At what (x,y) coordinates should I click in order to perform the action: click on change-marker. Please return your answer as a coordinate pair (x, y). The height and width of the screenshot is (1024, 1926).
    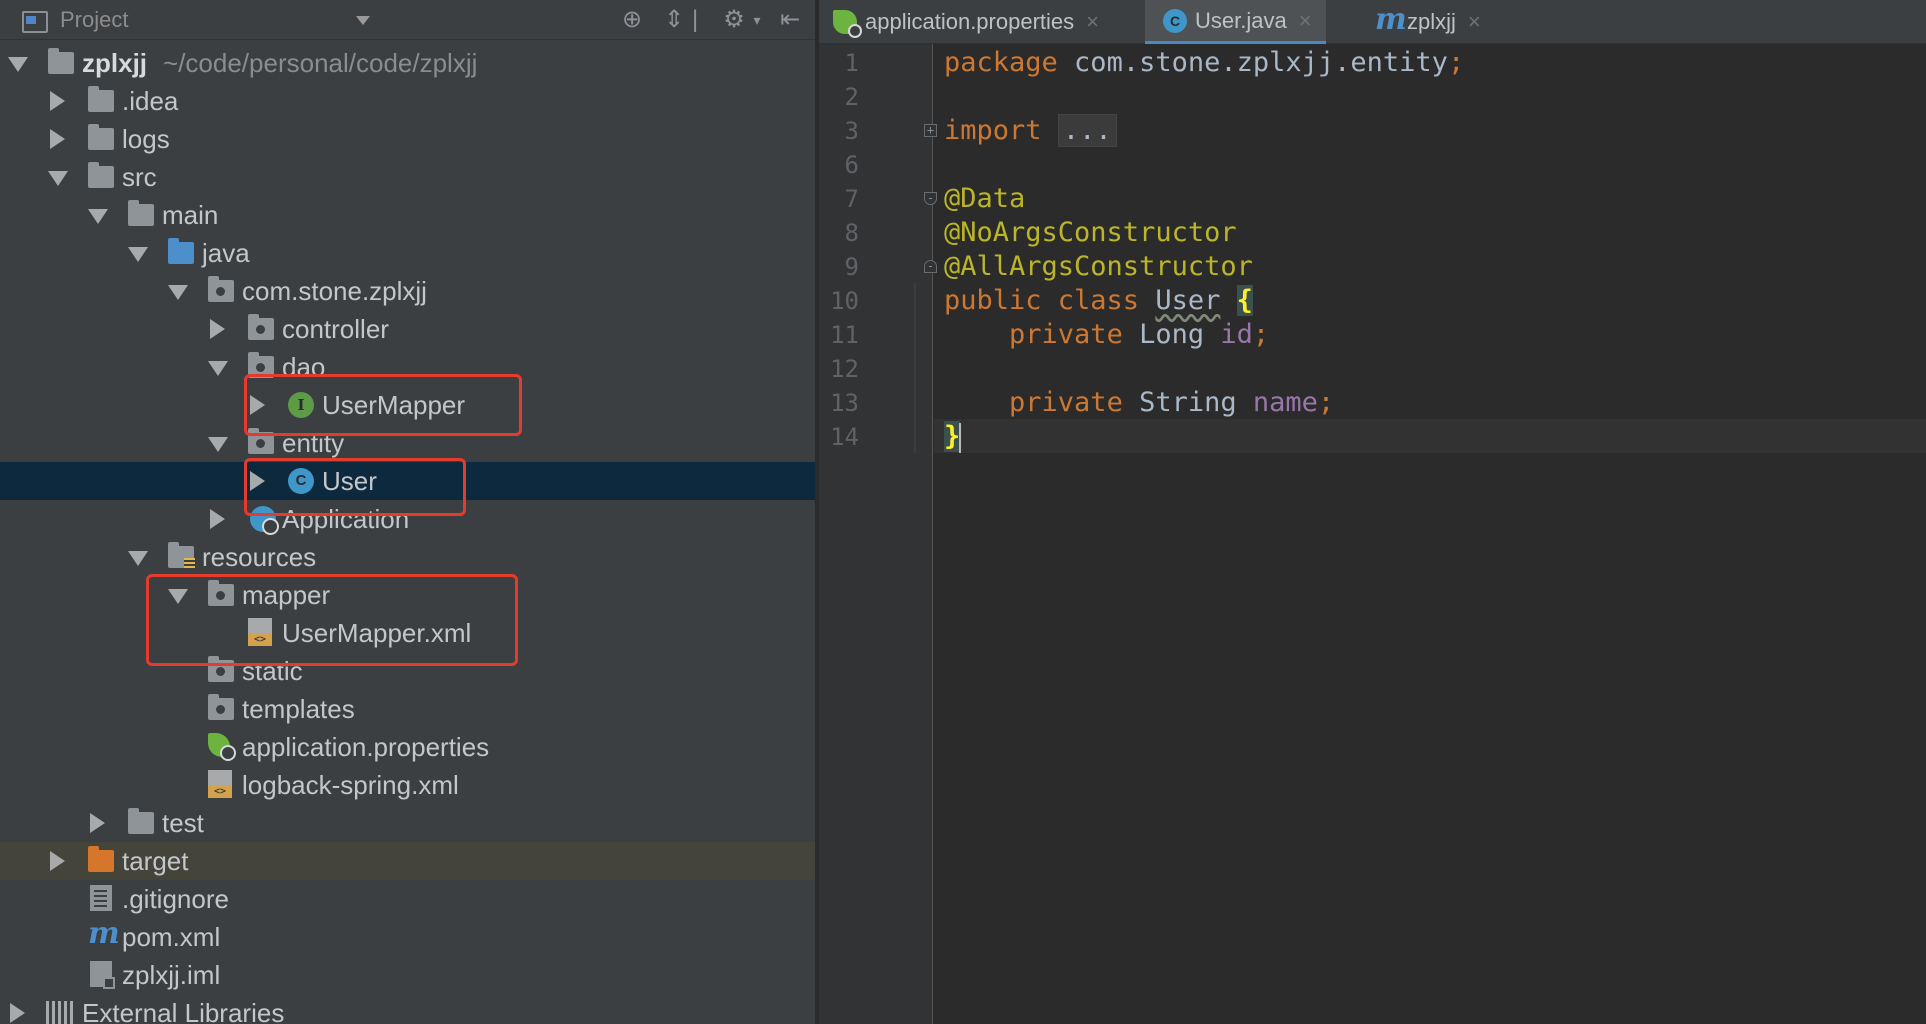
    Looking at the image, I should click on (915, 368).